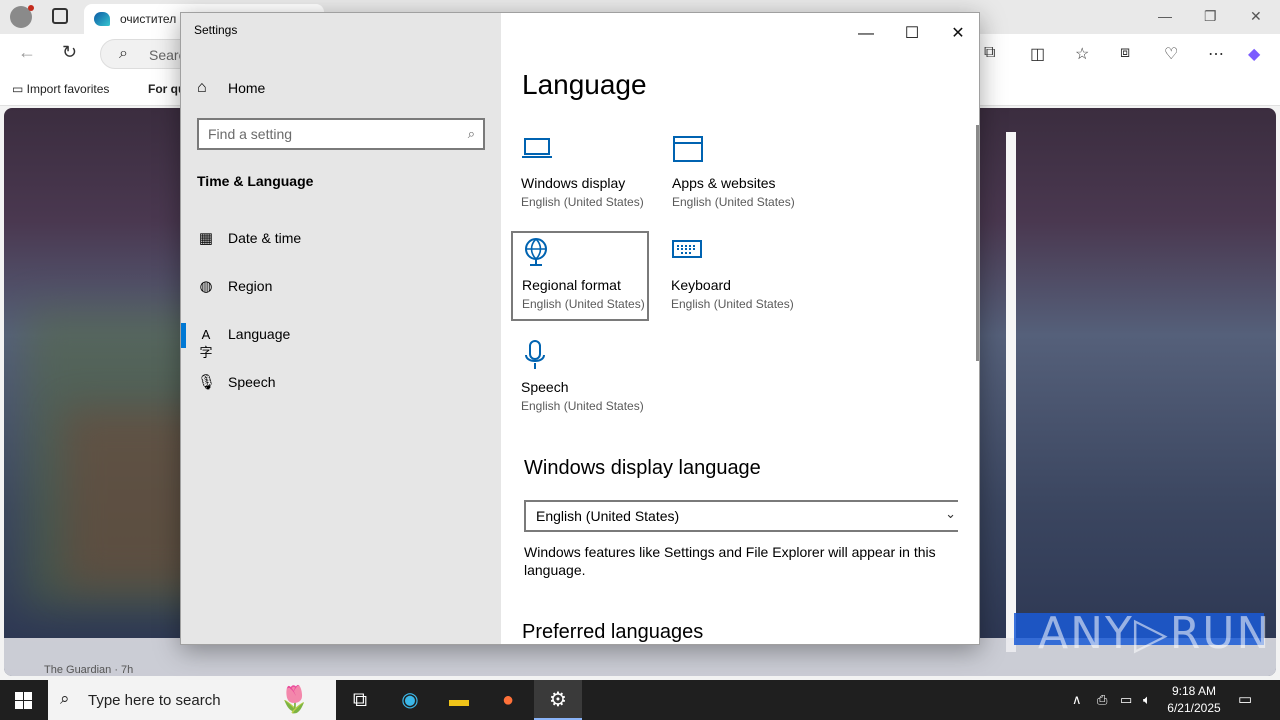  I want to click on back-icon: ←, so click(27, 52).